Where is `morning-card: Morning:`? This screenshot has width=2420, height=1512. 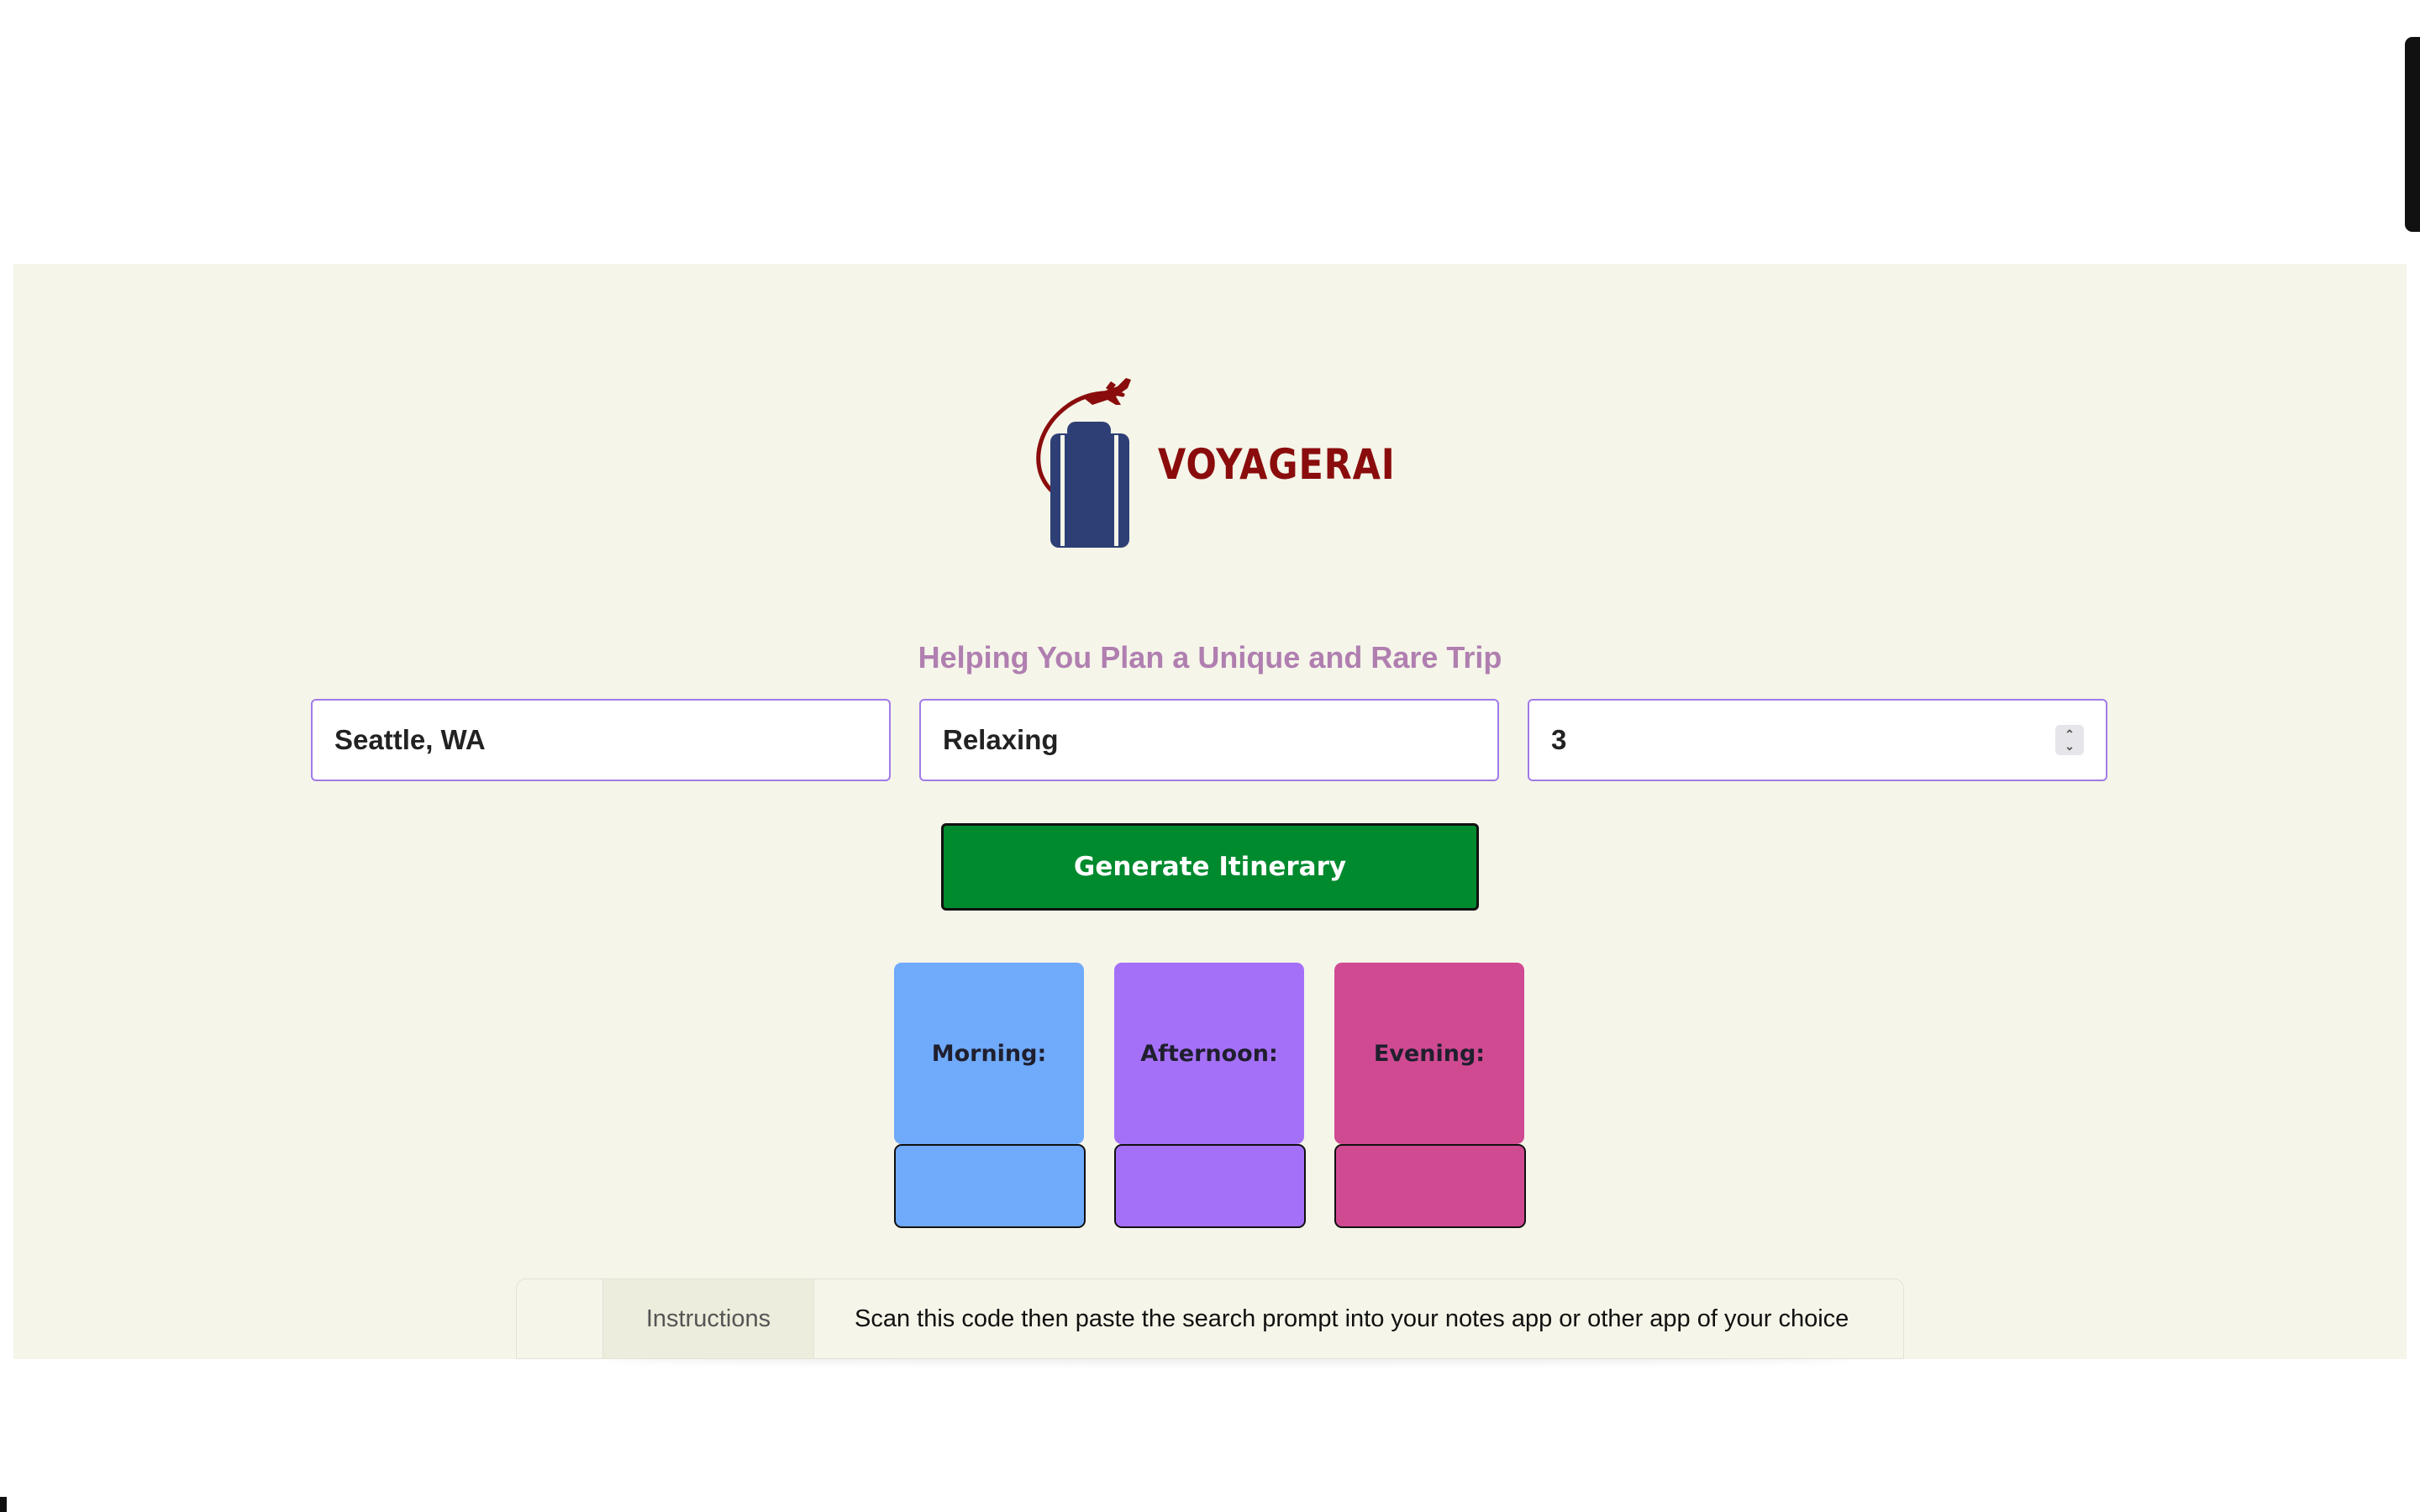 morning-card: Morning: is located at coordinates (989, 1053).